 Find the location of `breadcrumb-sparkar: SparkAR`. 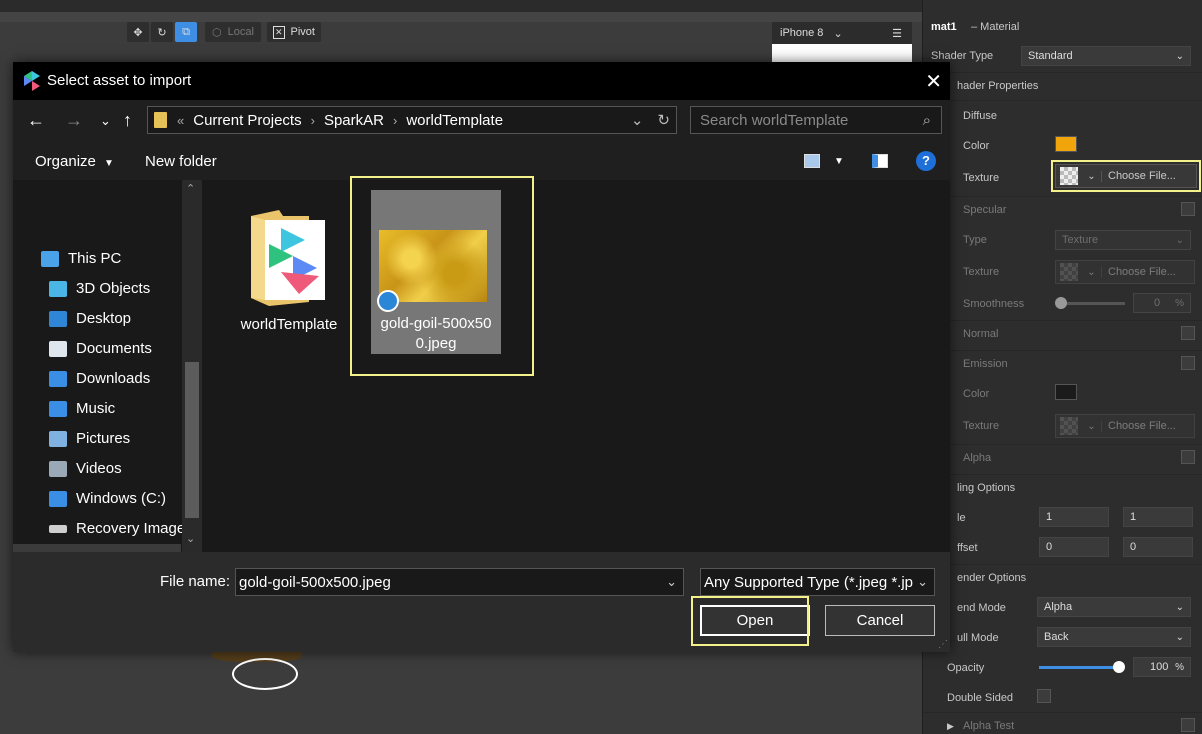

breadcrumb-sparkar: SparkAR is located at coordinates (354, 120).